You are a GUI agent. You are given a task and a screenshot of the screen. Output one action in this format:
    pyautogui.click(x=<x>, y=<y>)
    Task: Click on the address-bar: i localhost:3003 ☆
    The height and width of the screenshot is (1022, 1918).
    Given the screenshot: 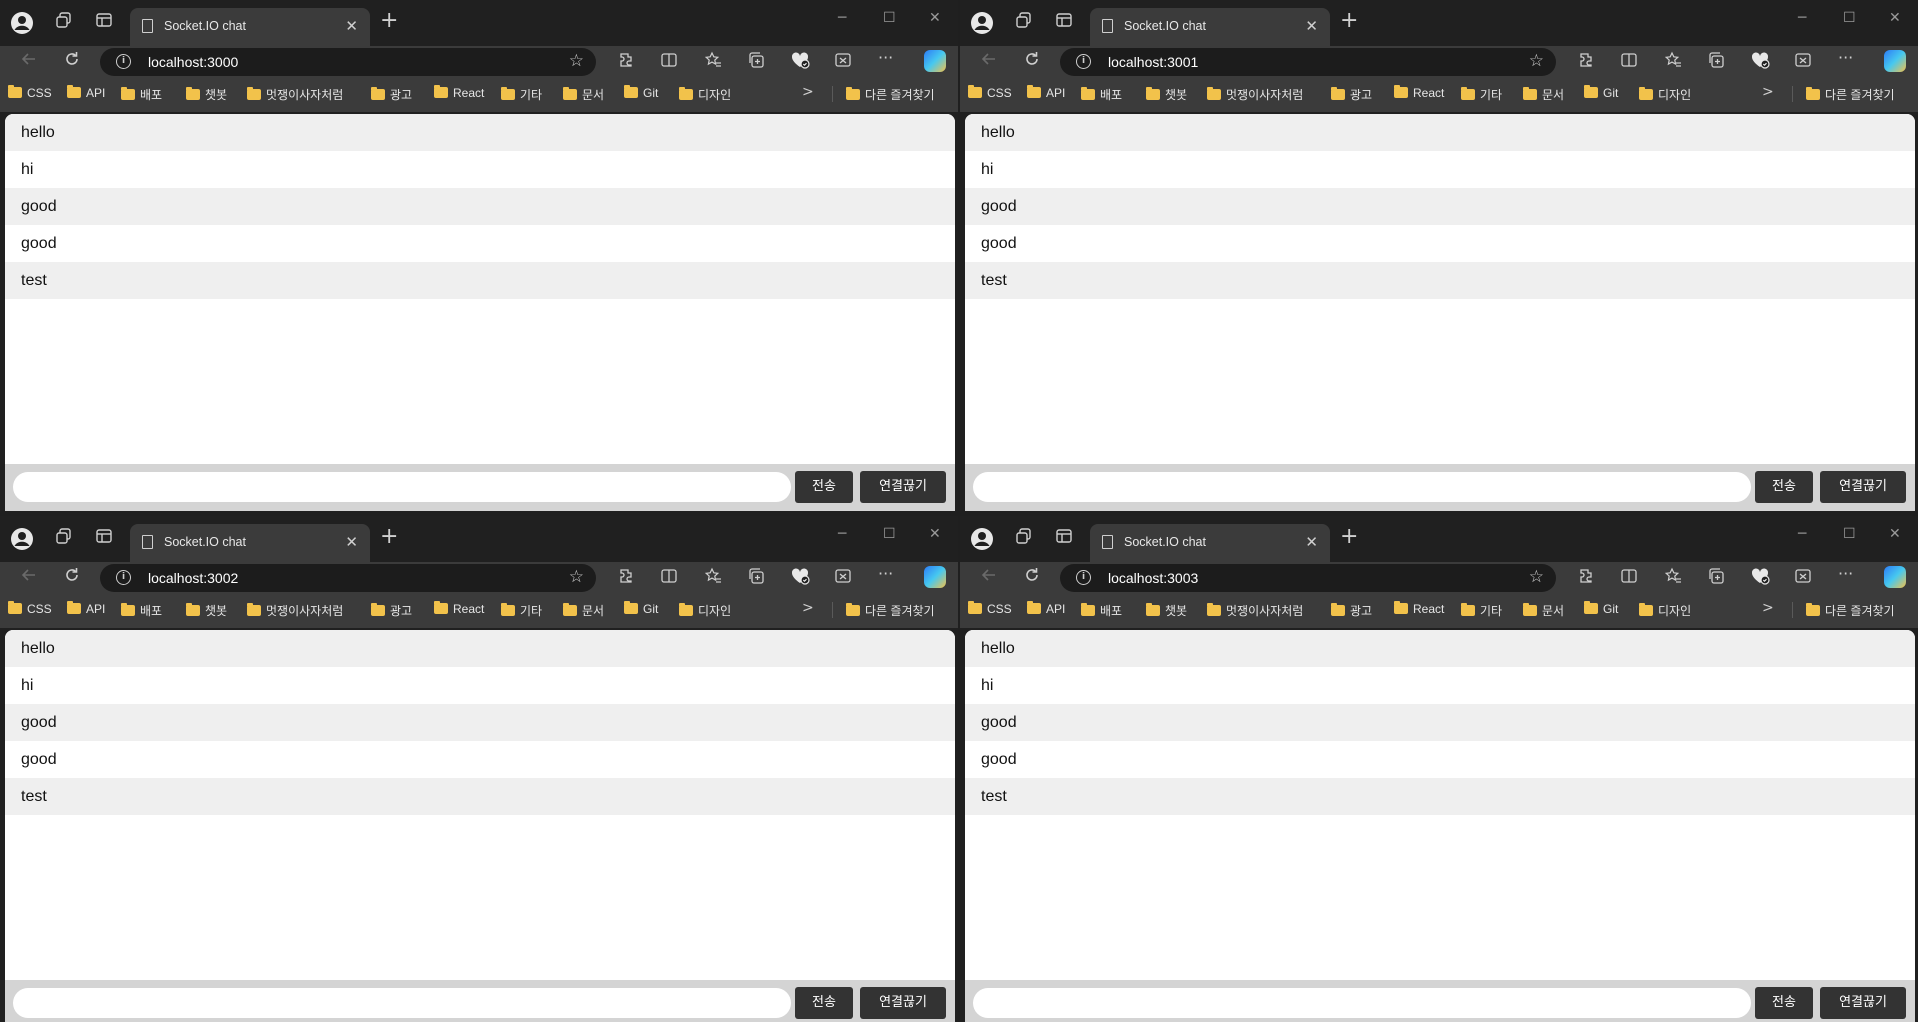 What is the action you would take?
    pyautogui.click(x=1308, y=578)
    